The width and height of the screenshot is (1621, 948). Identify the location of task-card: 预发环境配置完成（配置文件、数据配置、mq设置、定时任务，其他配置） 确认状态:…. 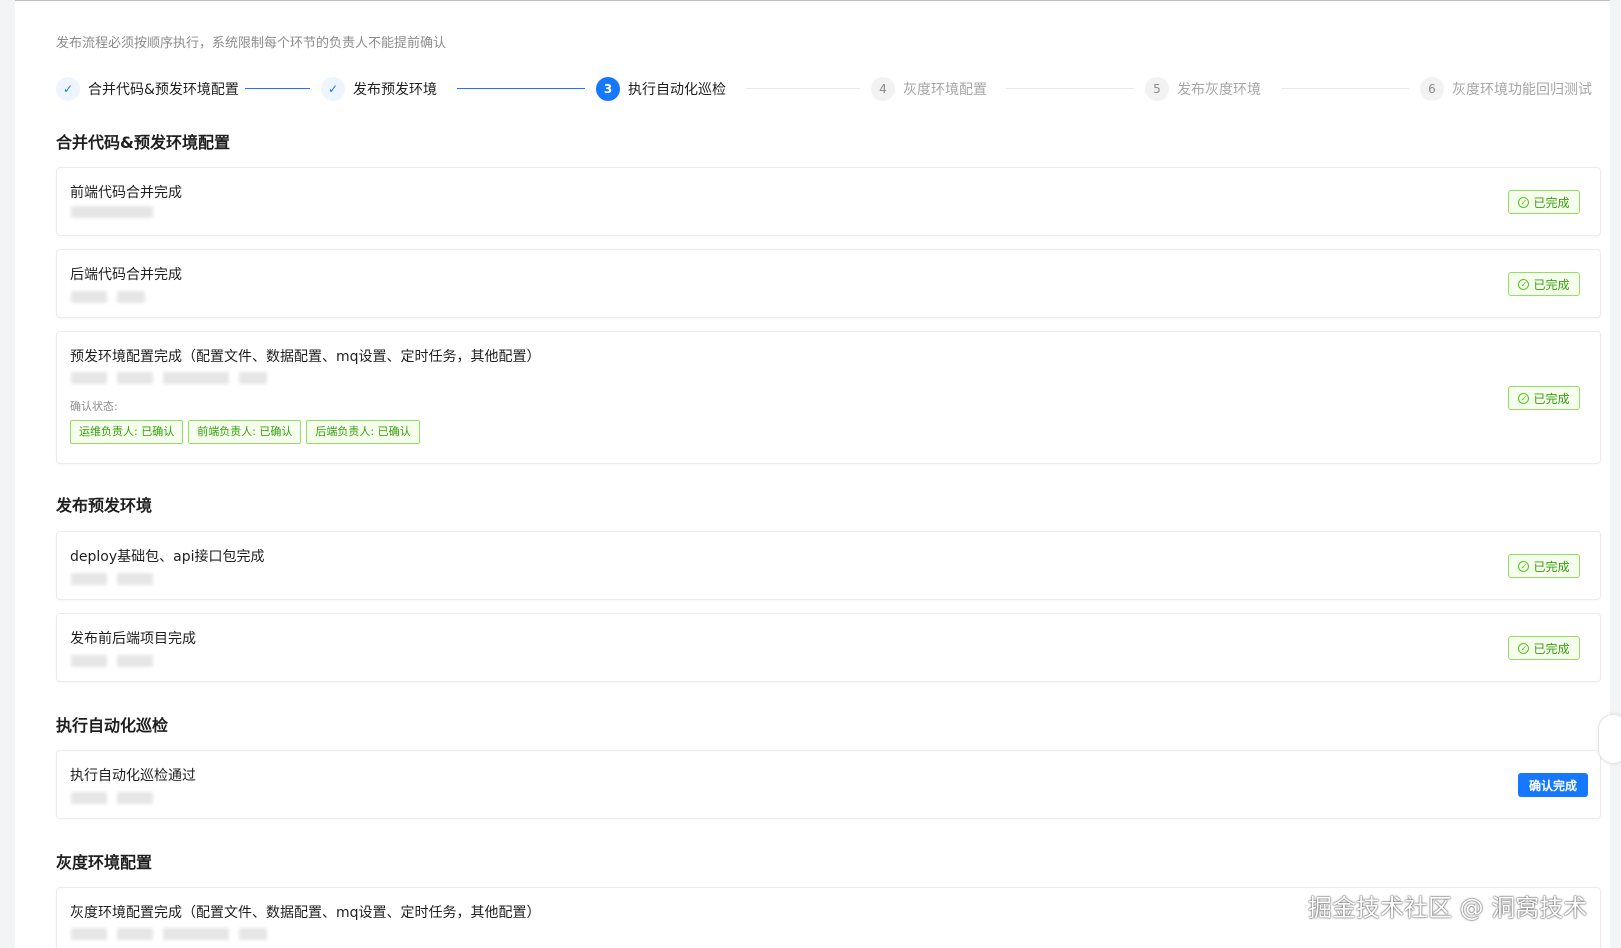
(828, 397).